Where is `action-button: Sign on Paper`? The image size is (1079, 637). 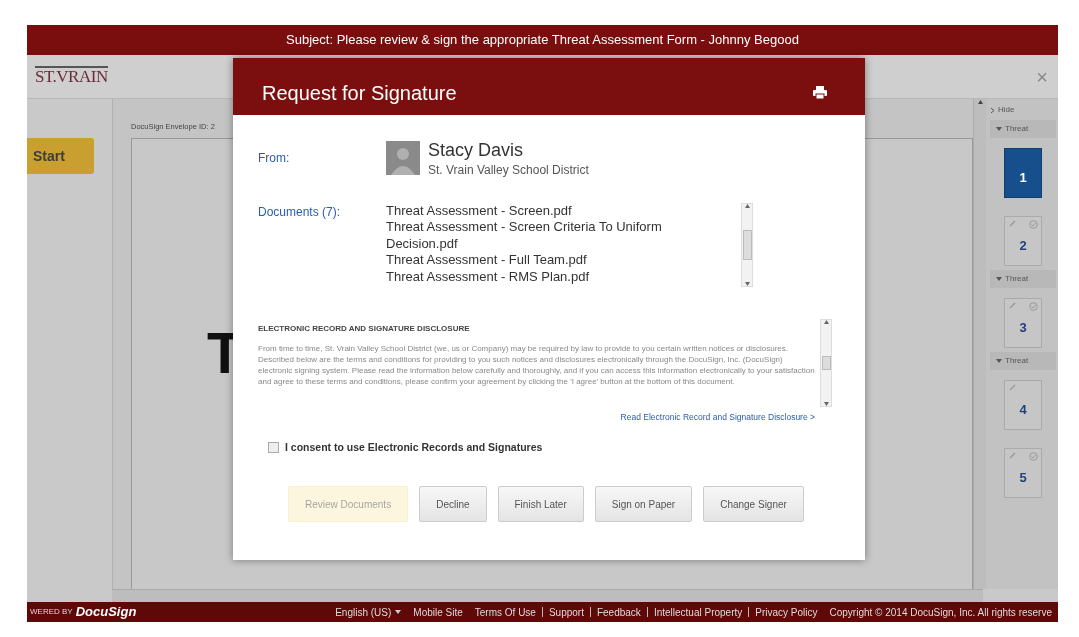 action-button: Sign on Paper is located at coordinates (643, 504).